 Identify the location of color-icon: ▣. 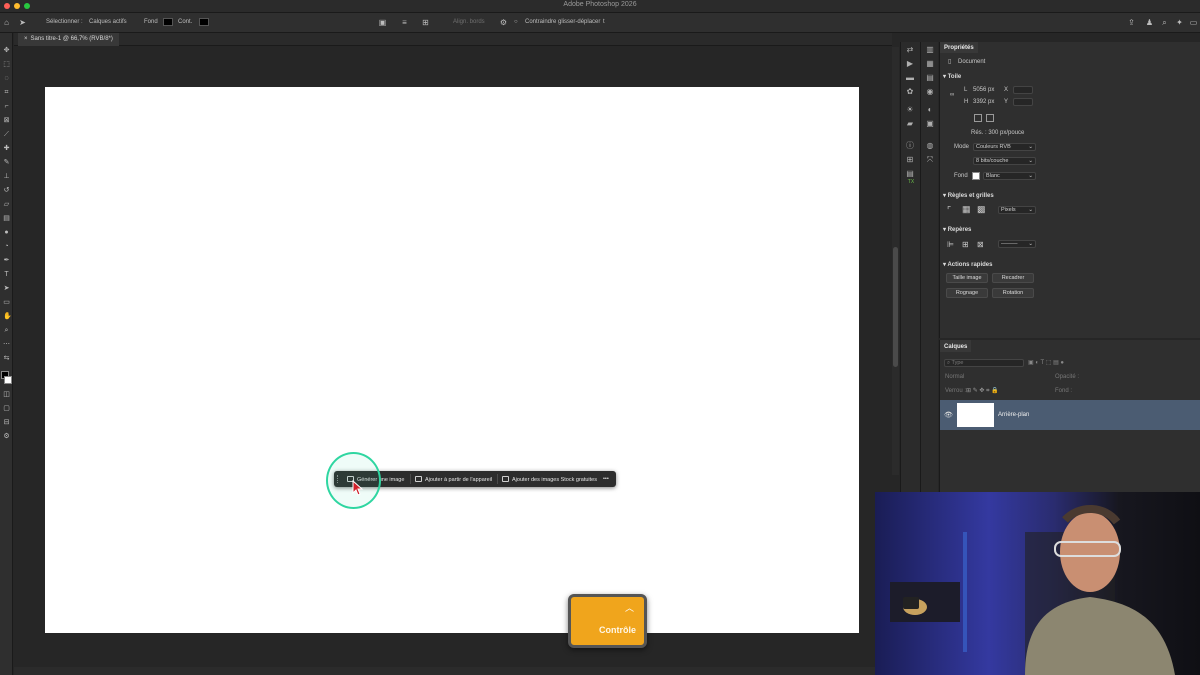
(930, 124).